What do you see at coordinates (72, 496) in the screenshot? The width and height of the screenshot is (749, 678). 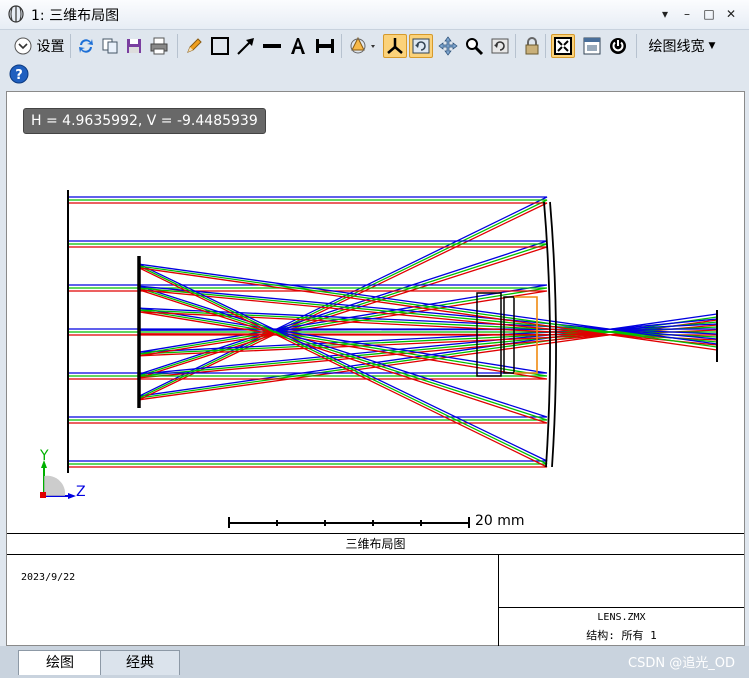 I see `z-axis-arrowhead` at bounding box center [72, 496].